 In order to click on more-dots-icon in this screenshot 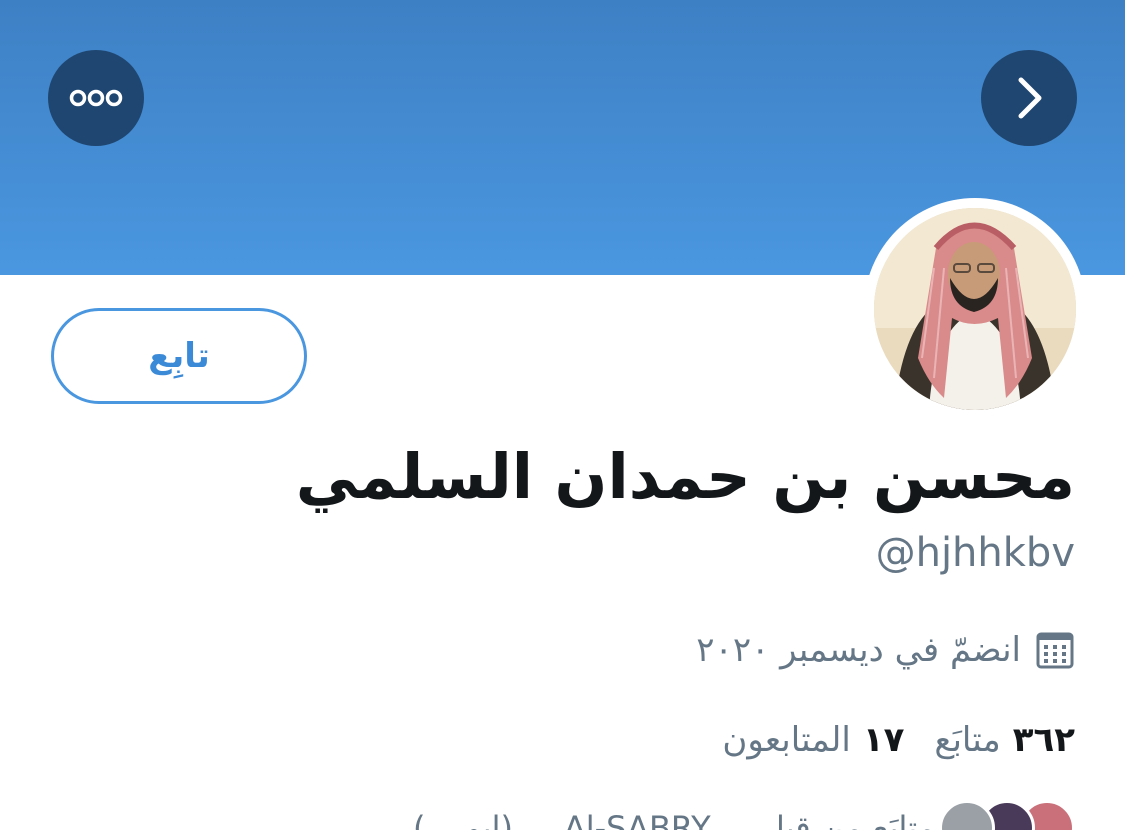, I will do `click(96, 98)`.